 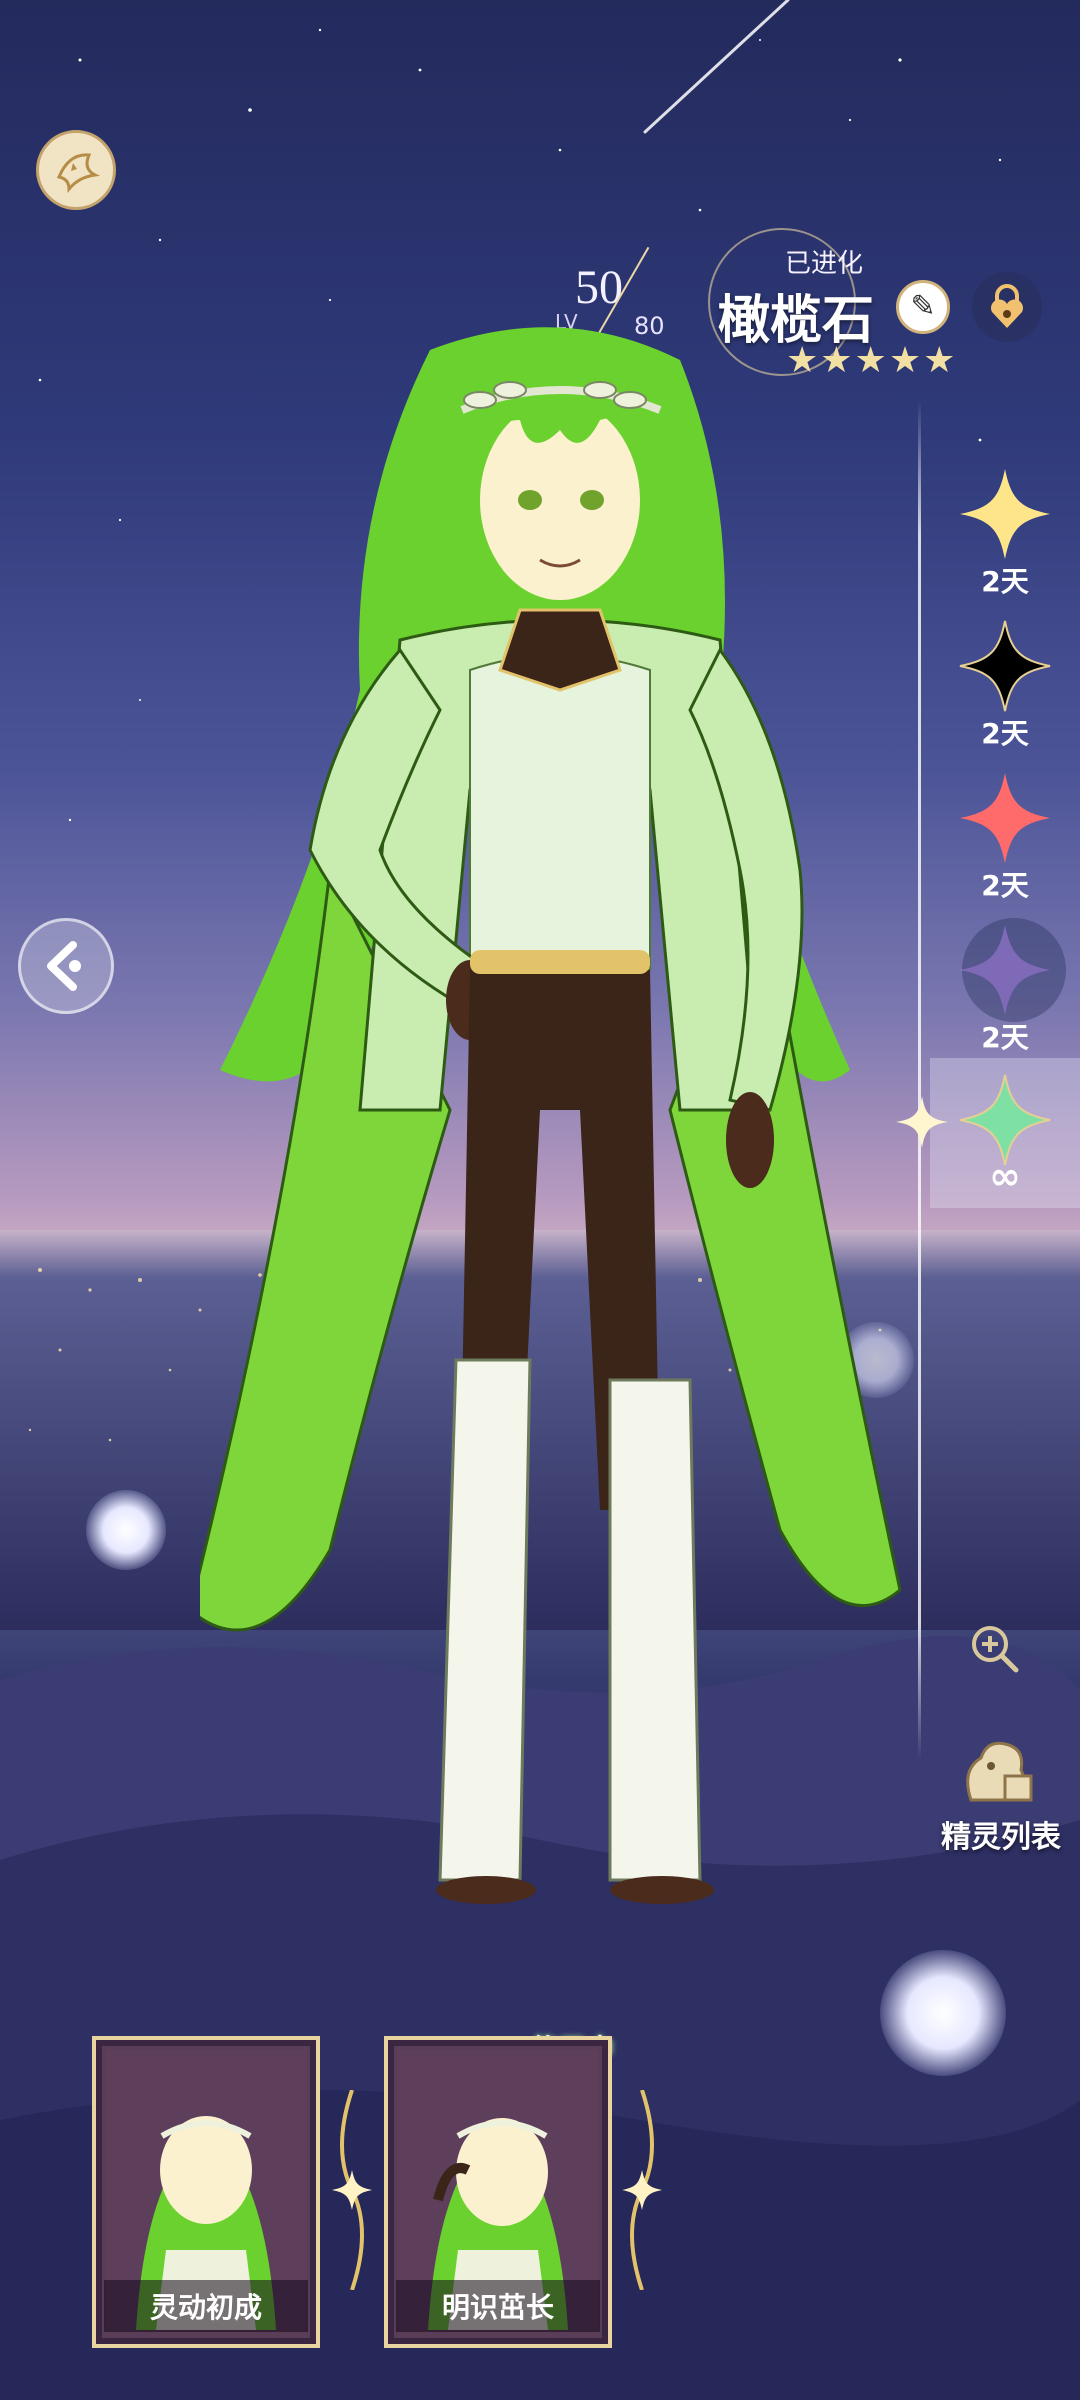 I want to click on lock-button, so click(x=1007, y=307).